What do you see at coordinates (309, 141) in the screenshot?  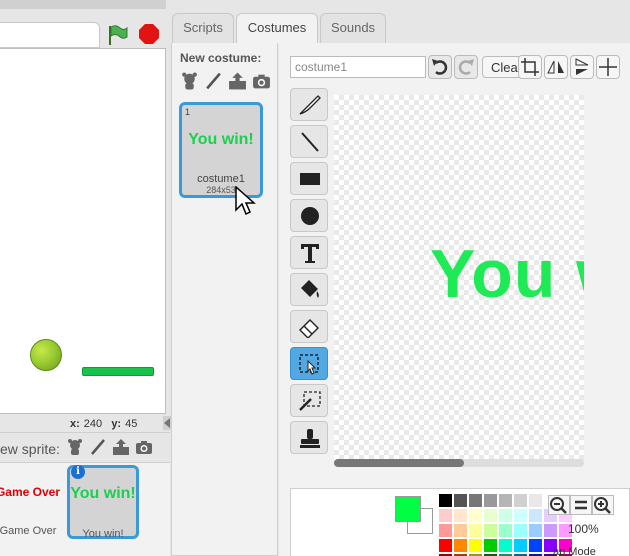 I see `line-tool` at bounding box center [309, 141].